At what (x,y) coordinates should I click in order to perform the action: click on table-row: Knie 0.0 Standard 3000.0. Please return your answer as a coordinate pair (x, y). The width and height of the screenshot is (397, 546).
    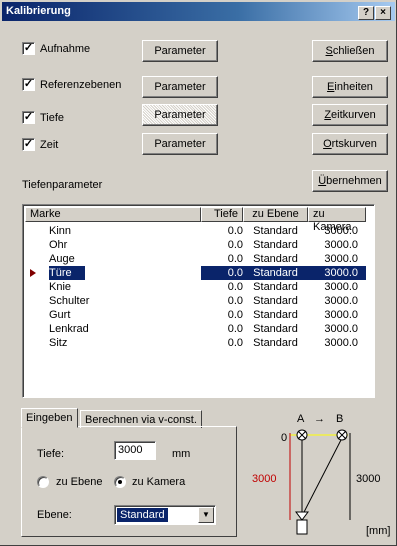
    Looking at the image, I should click on (197, 287).